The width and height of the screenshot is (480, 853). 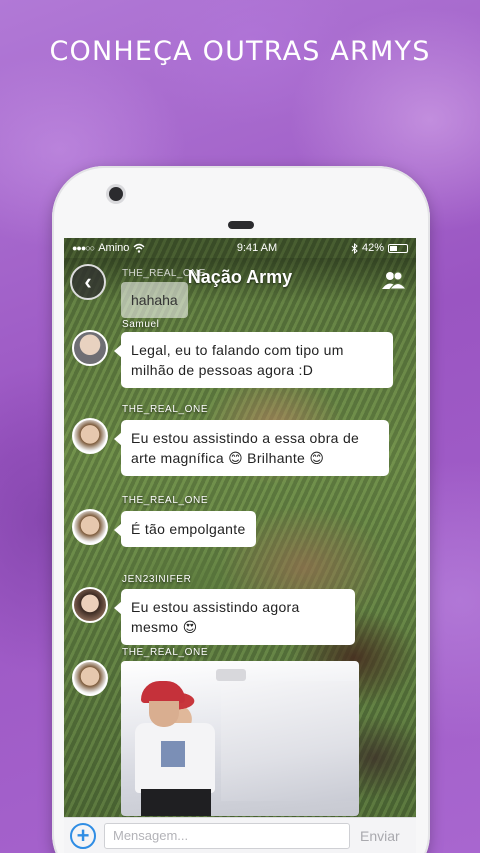 I want to click on send-button: Enviar, so click(x=380, y=836).